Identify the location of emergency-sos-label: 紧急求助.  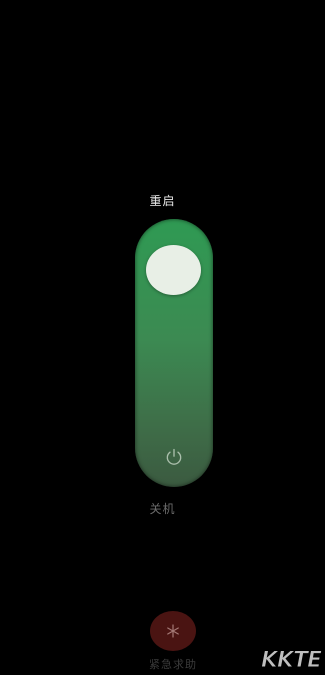
(173, 664).